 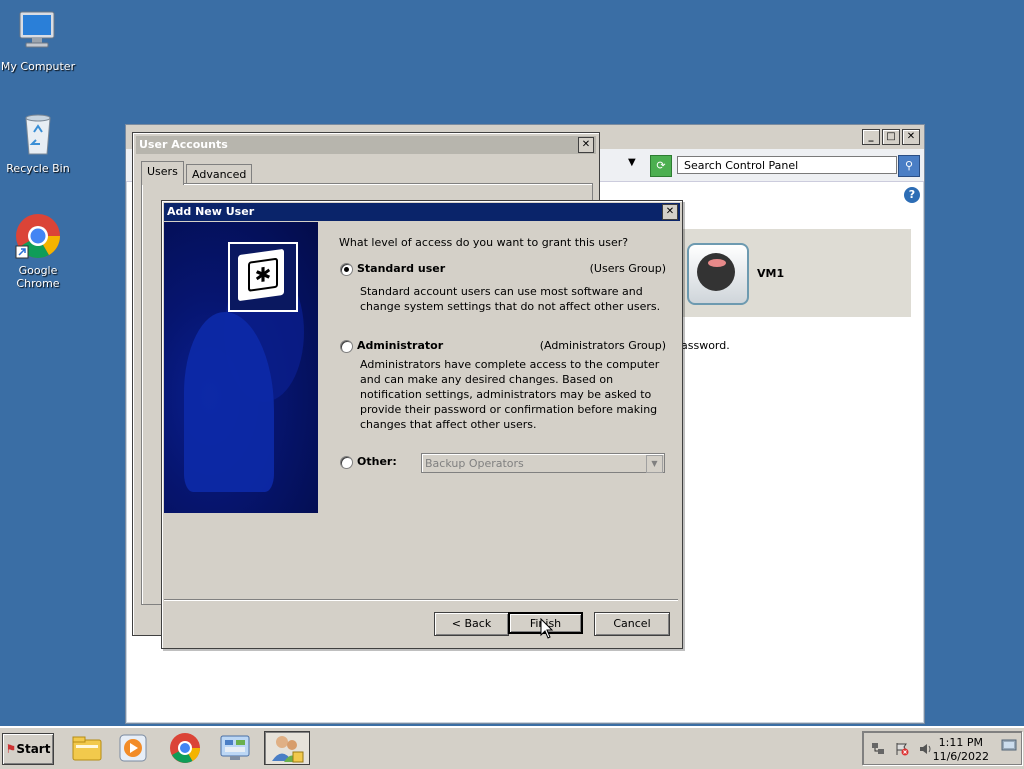 I want to click on address-dropdown-icon: ▼, so click(x=632, y=162).